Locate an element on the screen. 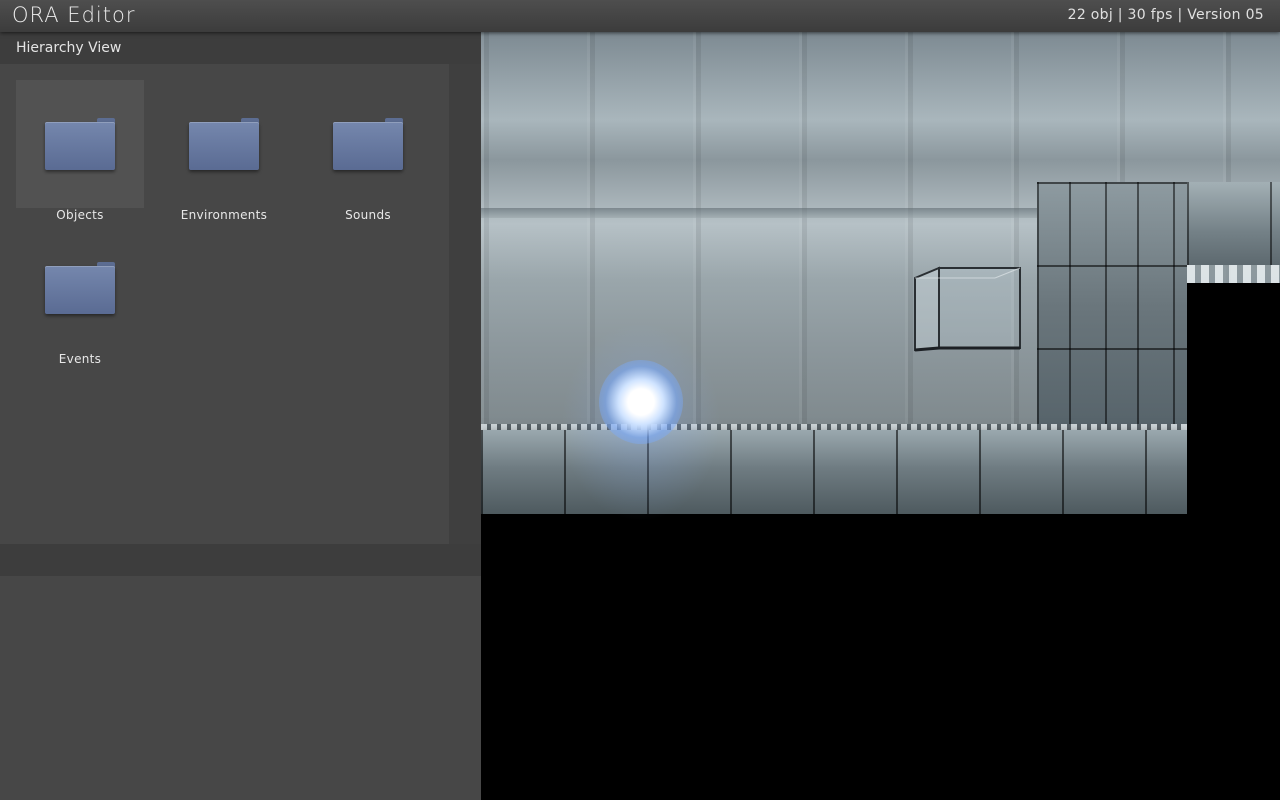 This screenshot has width=1280, height=800. inspector-panel is located at coordinates (240, 688).